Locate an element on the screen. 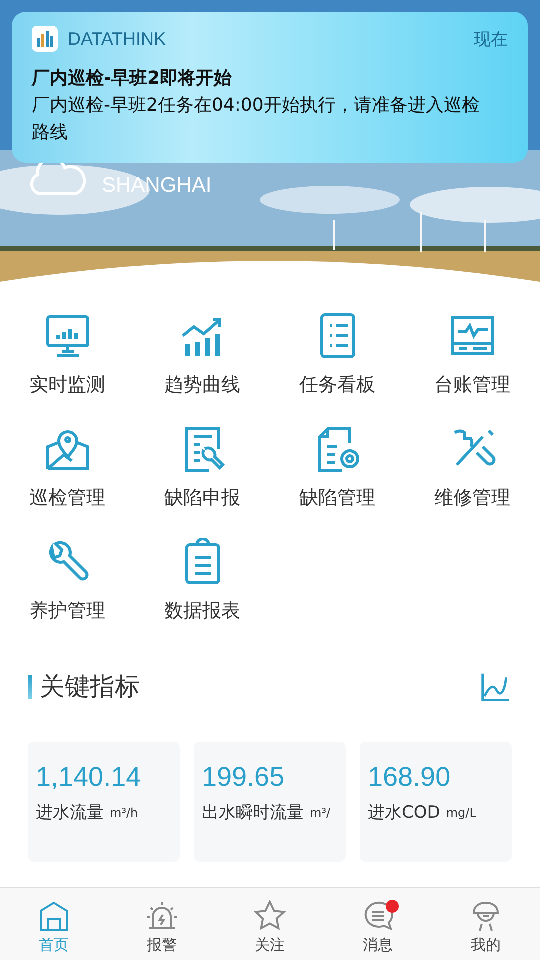 The height and width of the screenshot is (960, 540). bar-chart-icon is located at coordinates (45, 39).